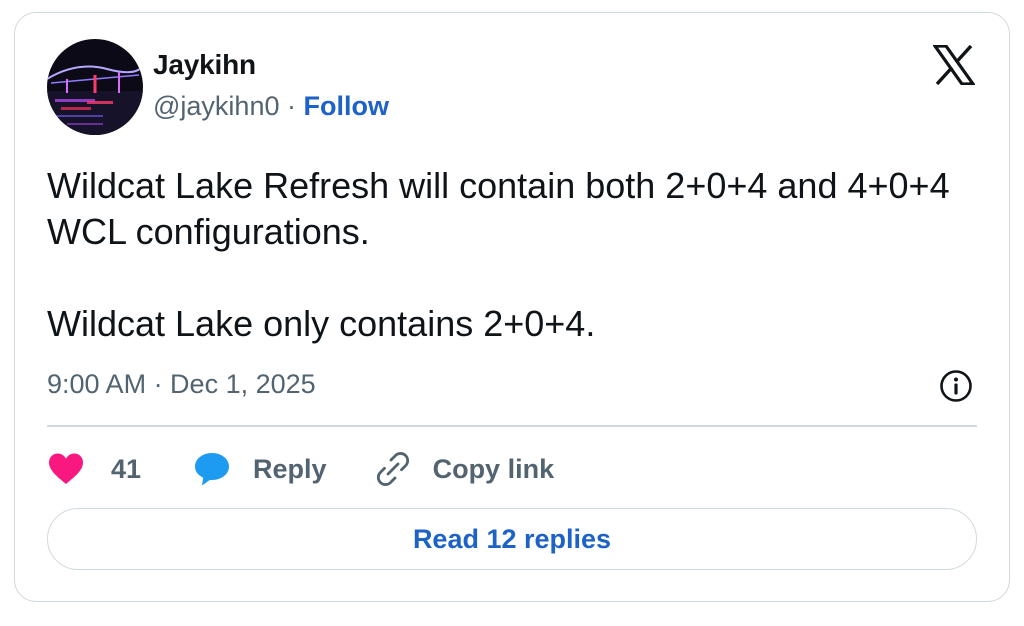 This screenshot has width=1024, height=626. What do you see at coordinates (346, 106) in the screenshot?
I see `follow-button: Follow` at bounding box center [346, 106].